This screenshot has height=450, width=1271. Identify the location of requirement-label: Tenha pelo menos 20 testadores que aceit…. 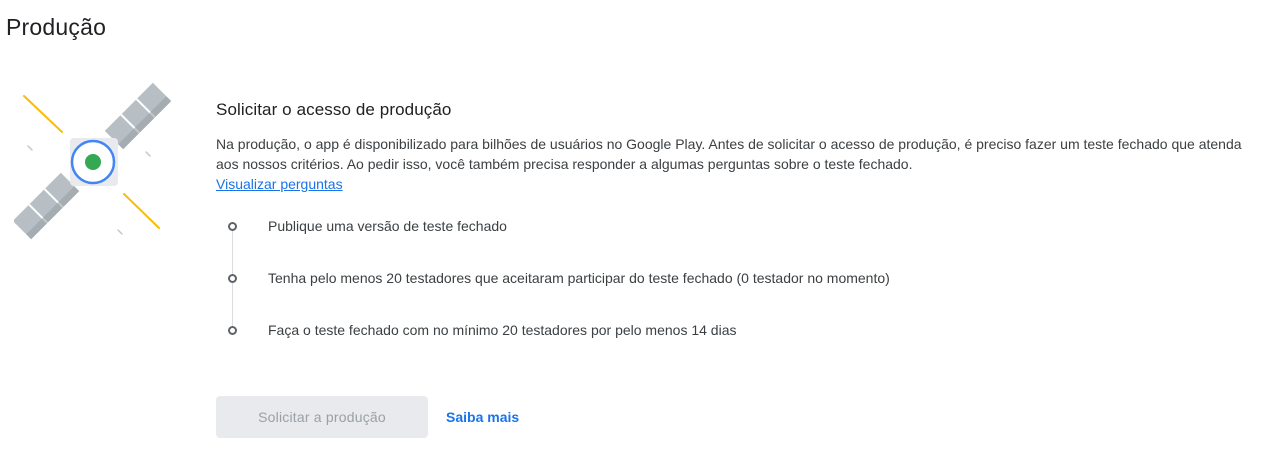
(579, 278).